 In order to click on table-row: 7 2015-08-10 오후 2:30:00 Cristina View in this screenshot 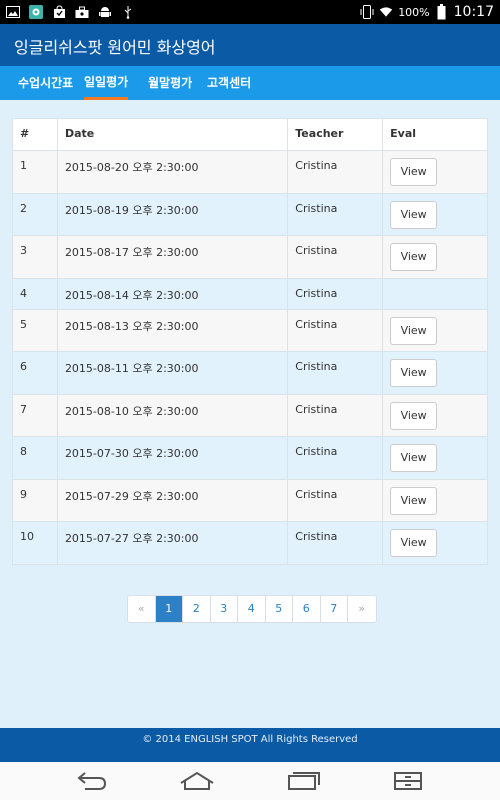, I will do `click(250, 415)`.